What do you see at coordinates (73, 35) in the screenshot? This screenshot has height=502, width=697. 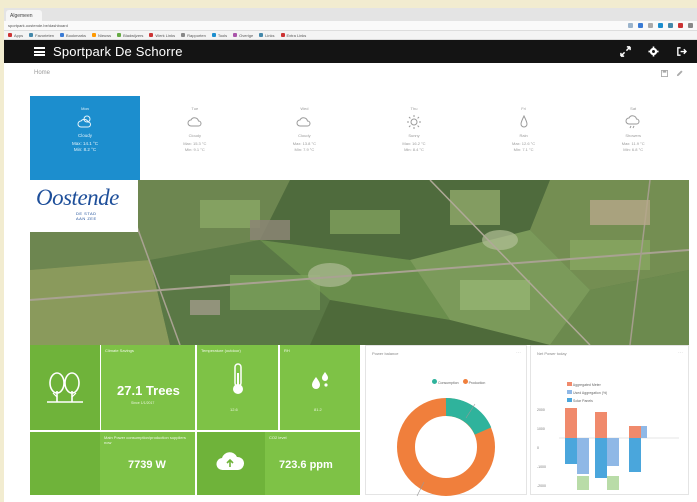 I see `bookmark-item: Bookmarks` at bounding box center [73, 35].